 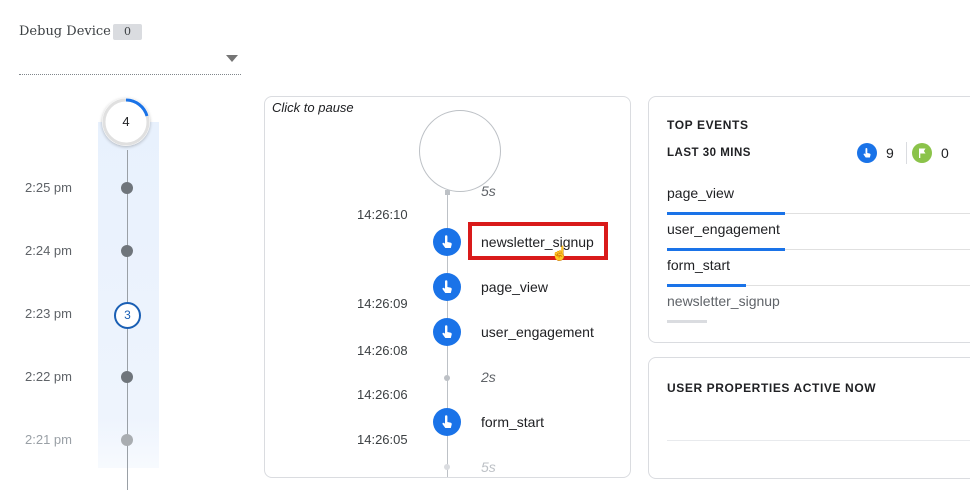 What do you see at coordinates (945, 153) in the screenshot?
I see `conversion-count: 0` at bounding box center [945, 153].